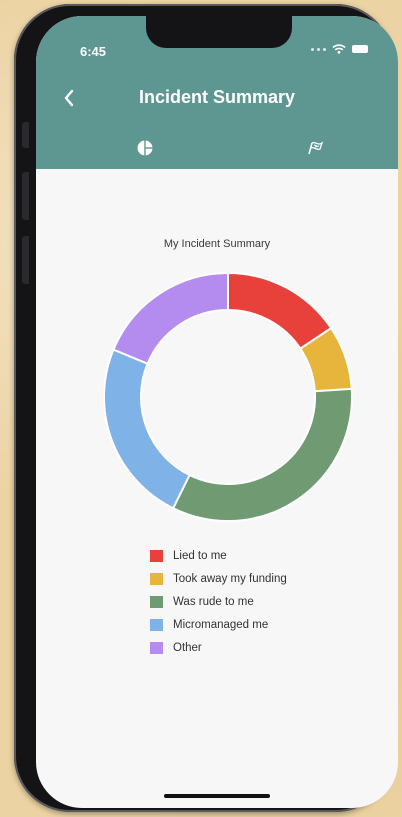  I want to click on flag-icon, so click(316, 148).